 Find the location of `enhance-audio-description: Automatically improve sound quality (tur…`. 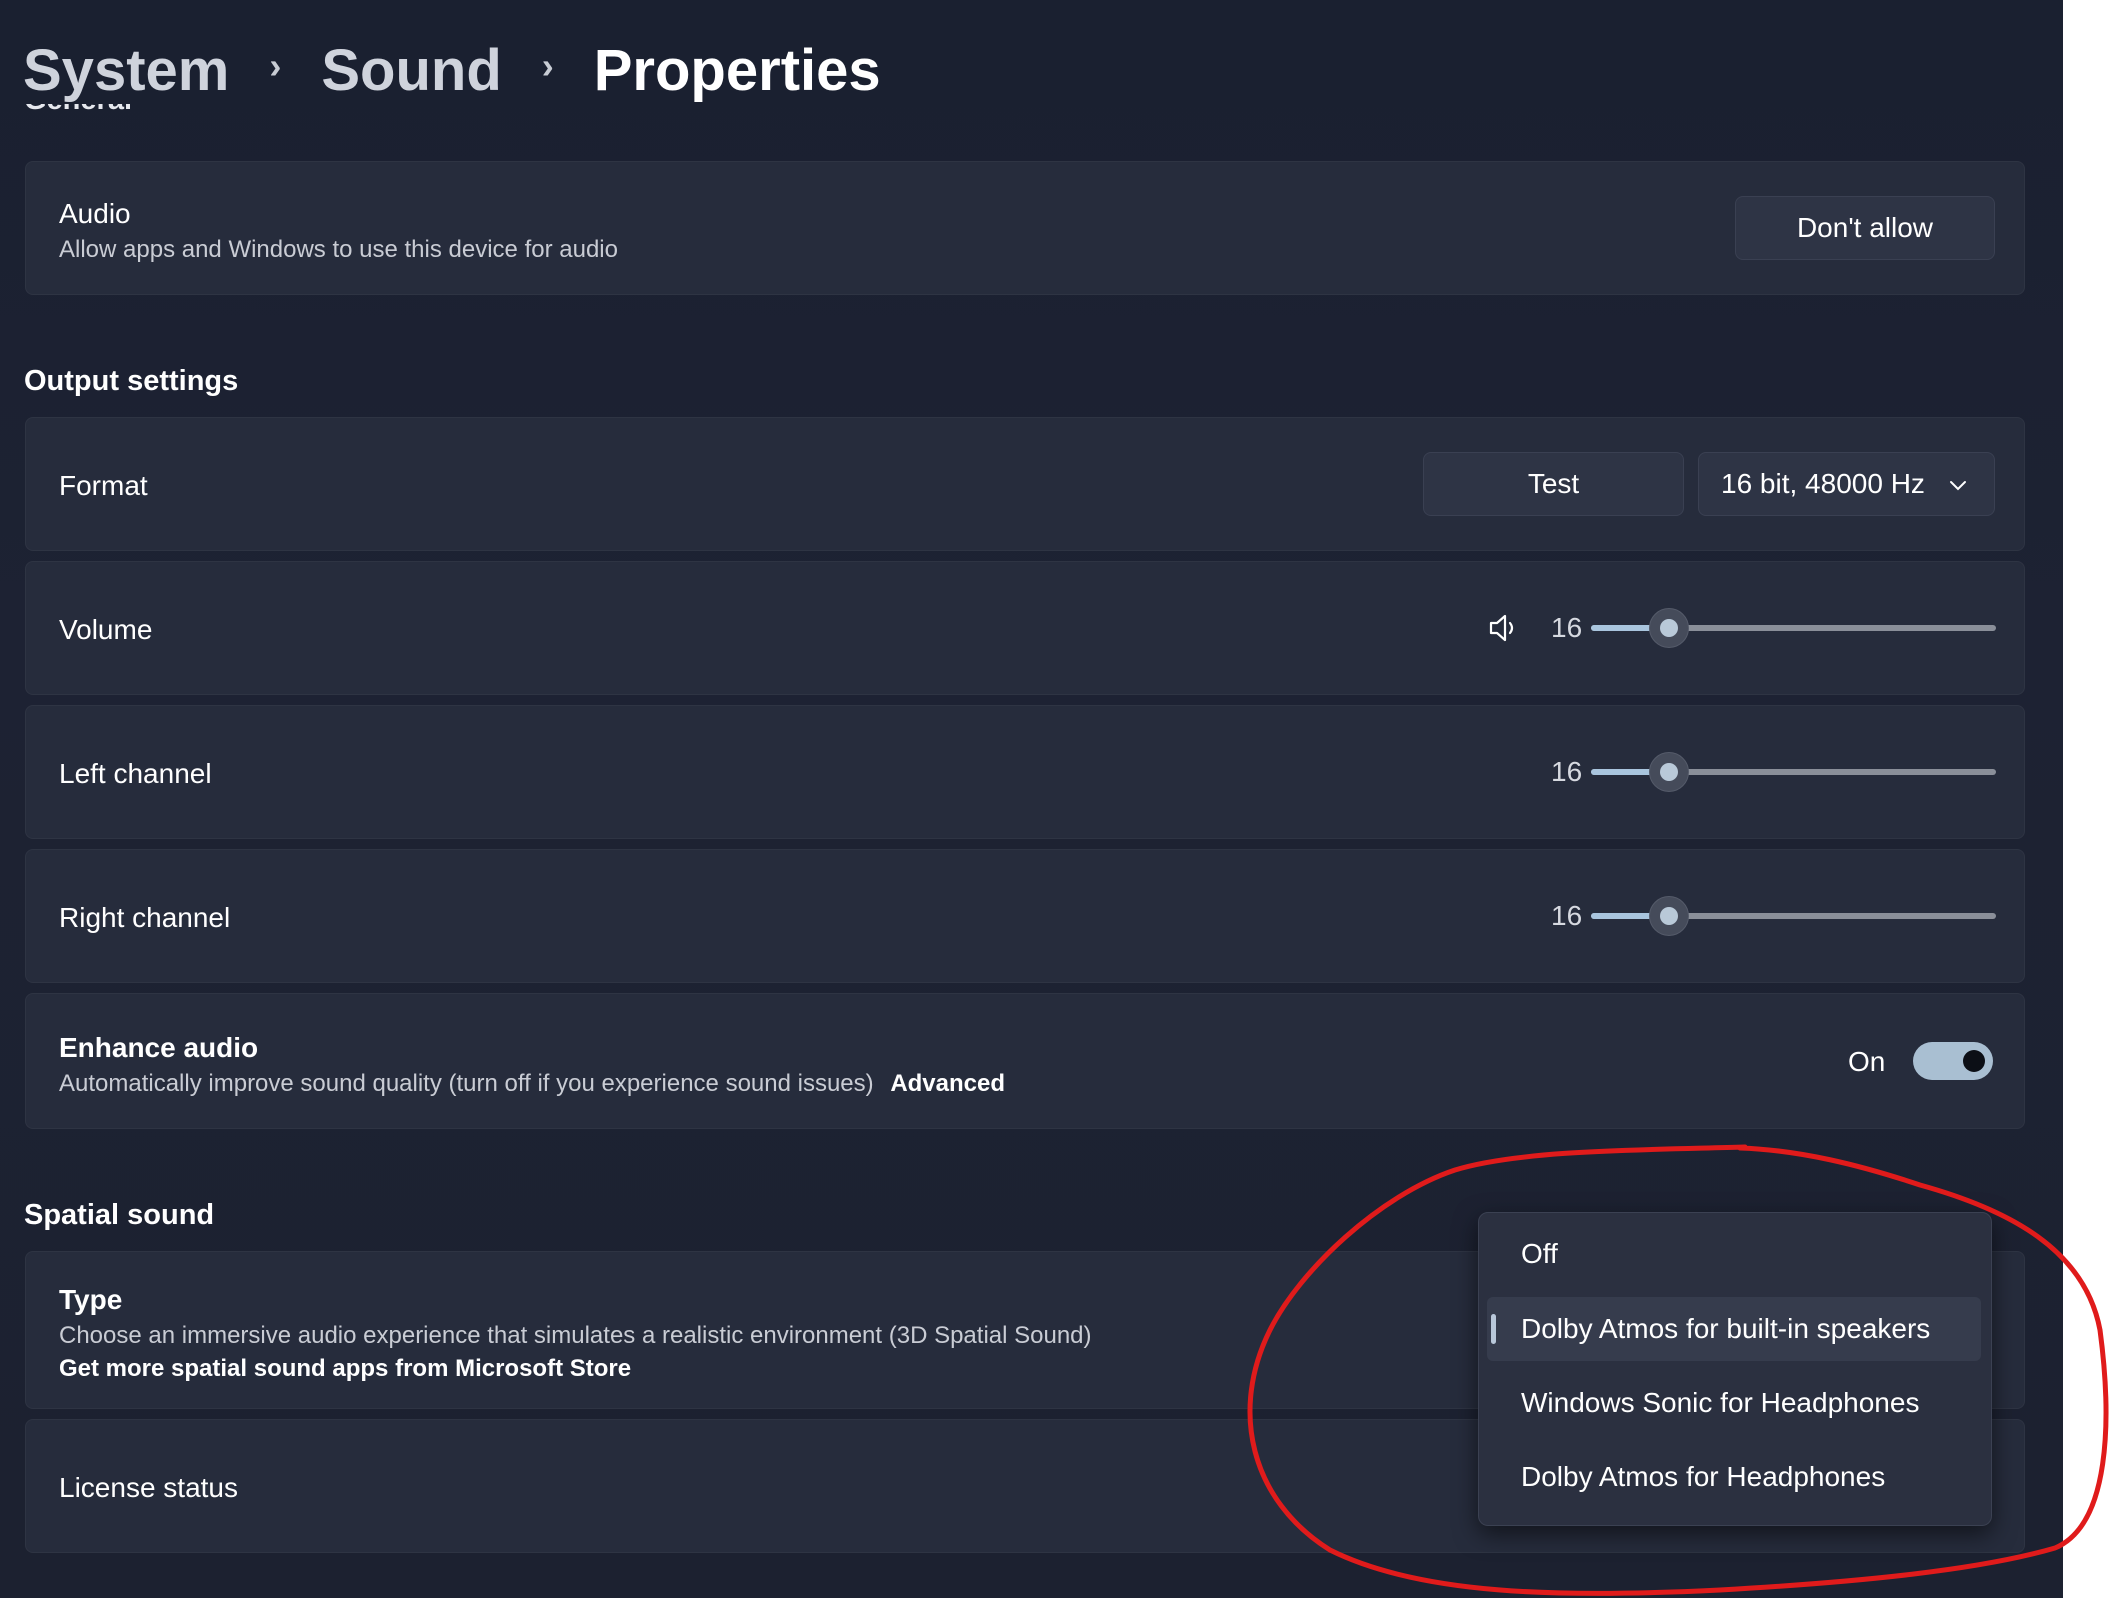

enhance-audio-description: Automatically improve sound quality (tur… is located at coordinates (532, 1084).